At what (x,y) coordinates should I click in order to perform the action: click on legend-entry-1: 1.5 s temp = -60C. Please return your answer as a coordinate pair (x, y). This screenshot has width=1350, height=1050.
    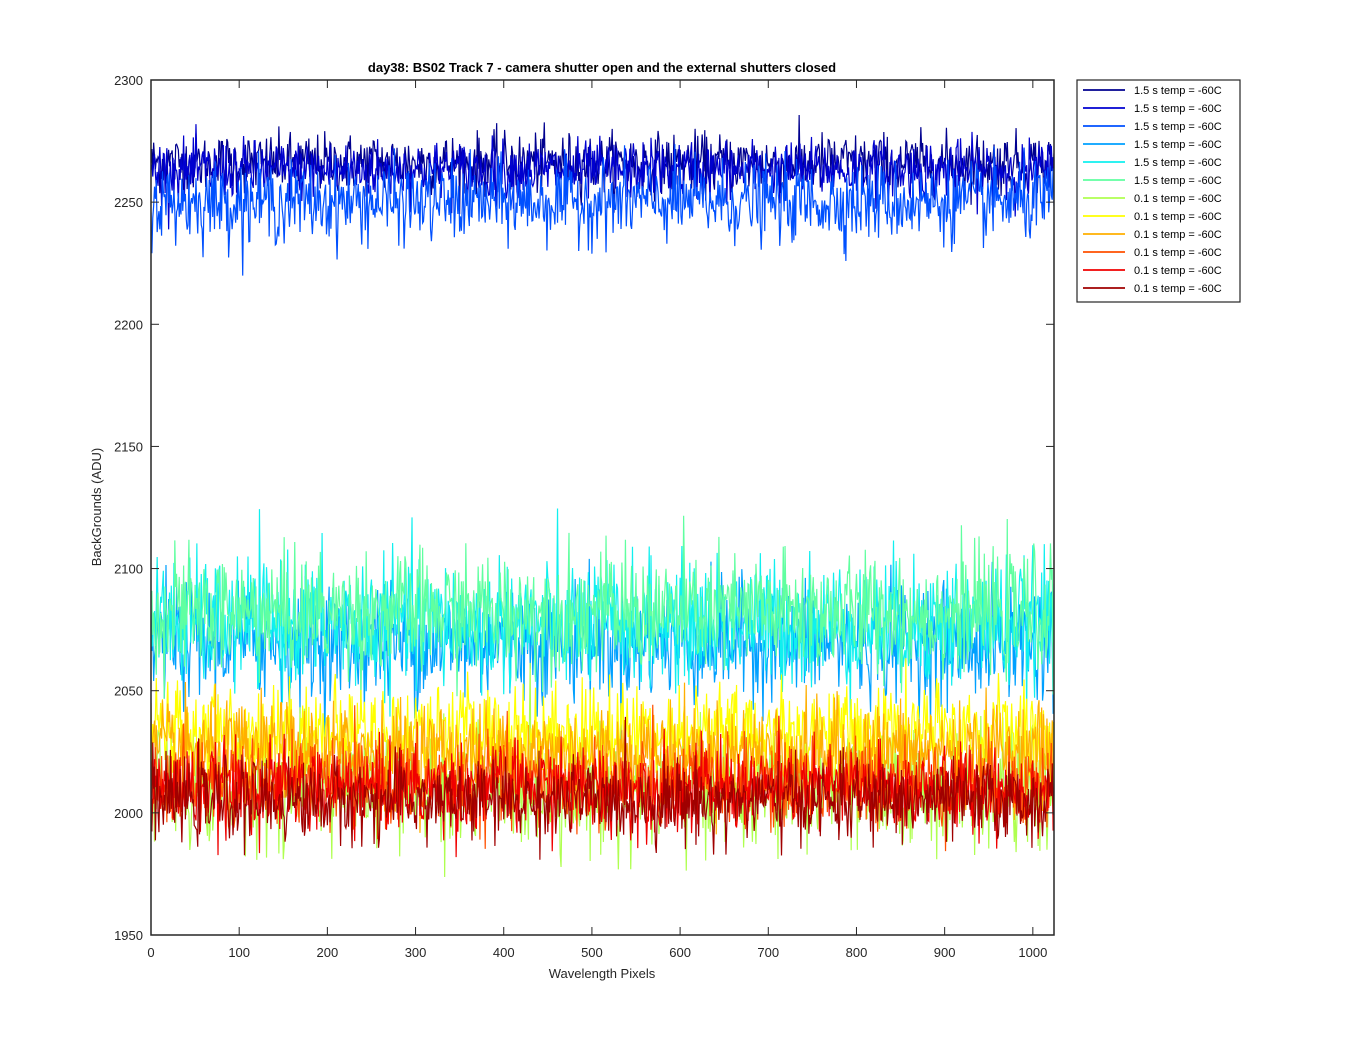
    Looking at the image, I should click on (1178, 91).